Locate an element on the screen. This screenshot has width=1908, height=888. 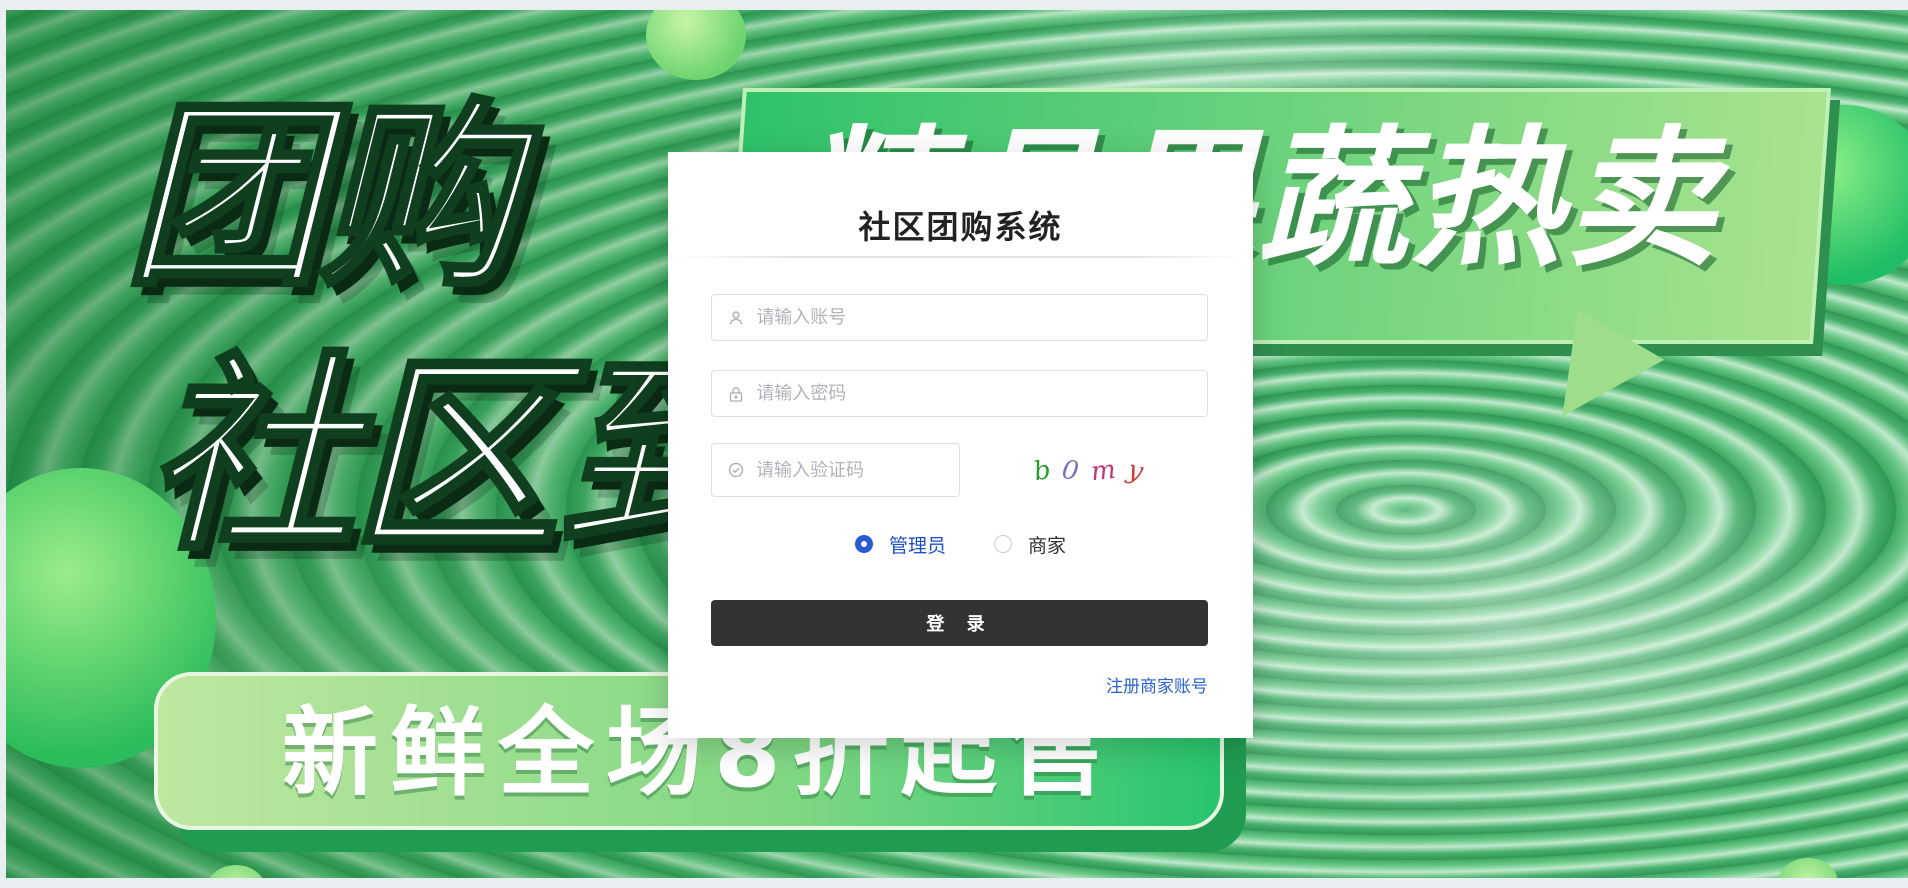
captcha-char: 0 is located at coordinates (1070, 471).